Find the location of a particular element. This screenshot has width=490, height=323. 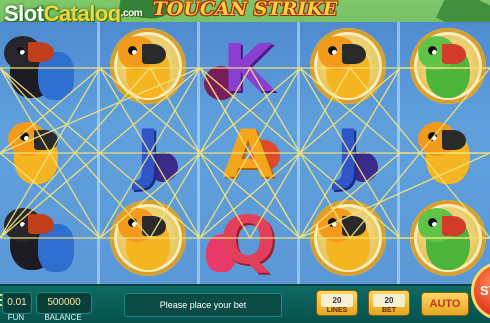

bet-value: 20 is located at coordinates (389, 300).